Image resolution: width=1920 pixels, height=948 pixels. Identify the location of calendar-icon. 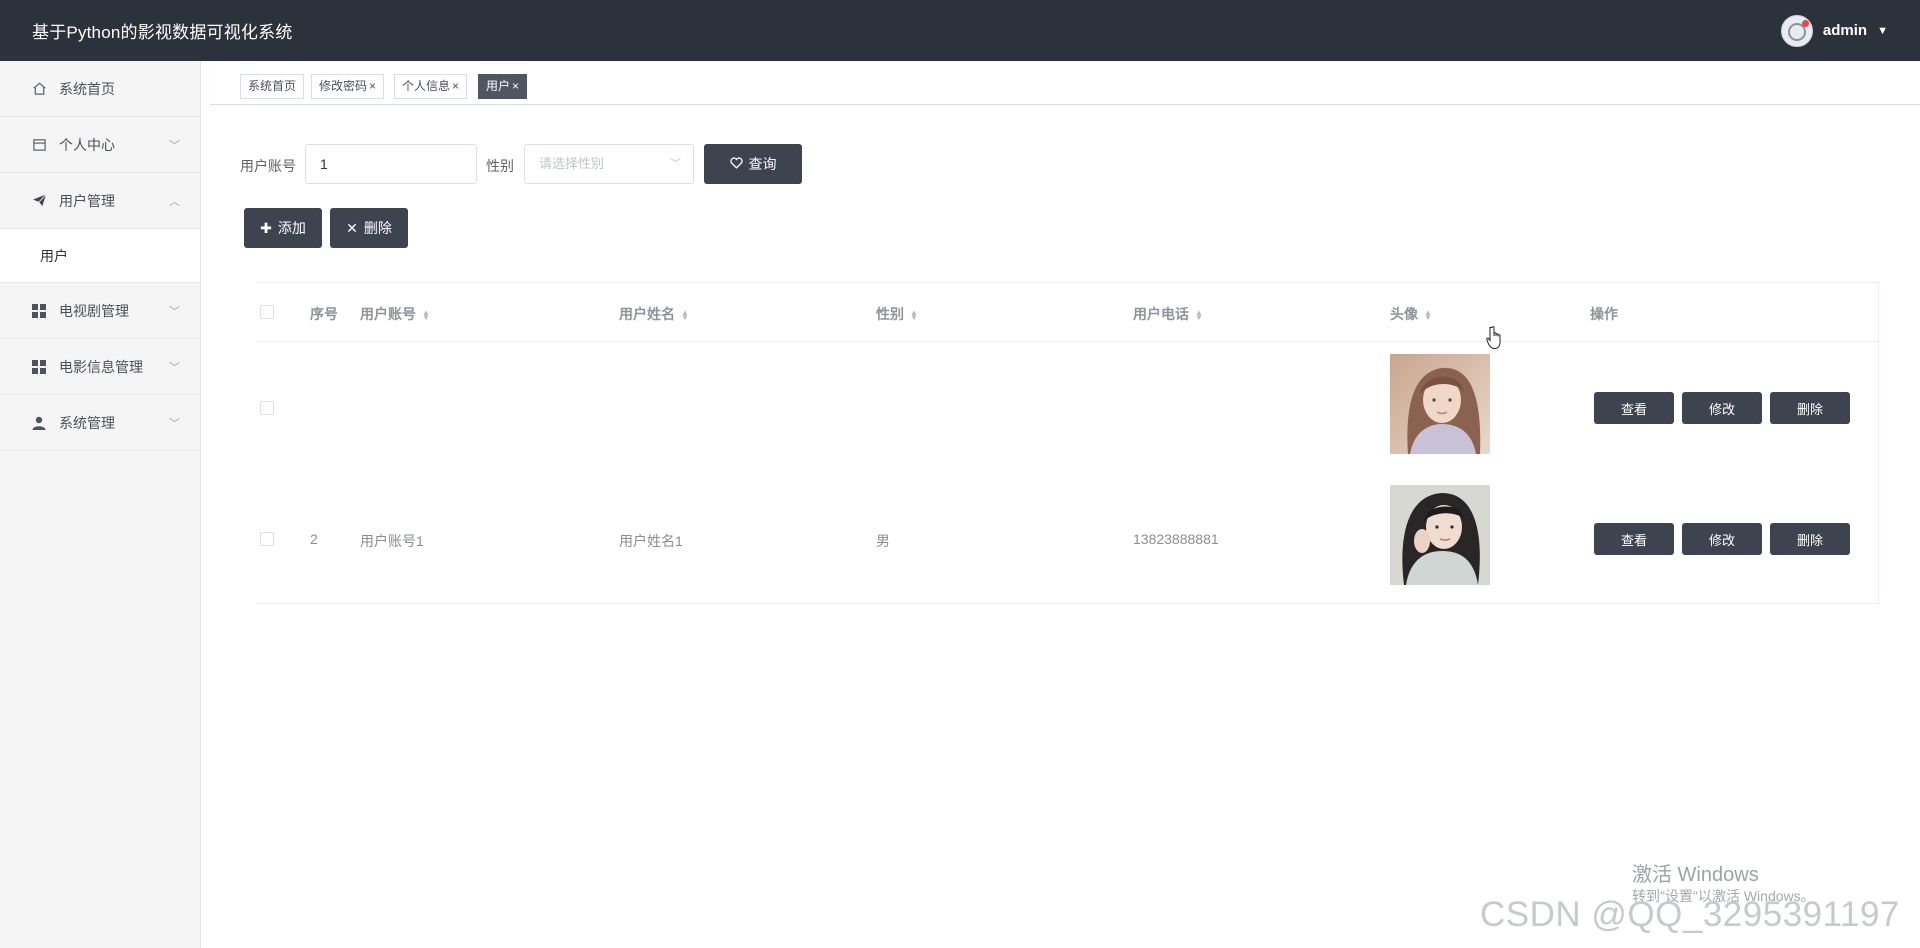
(39, 145).